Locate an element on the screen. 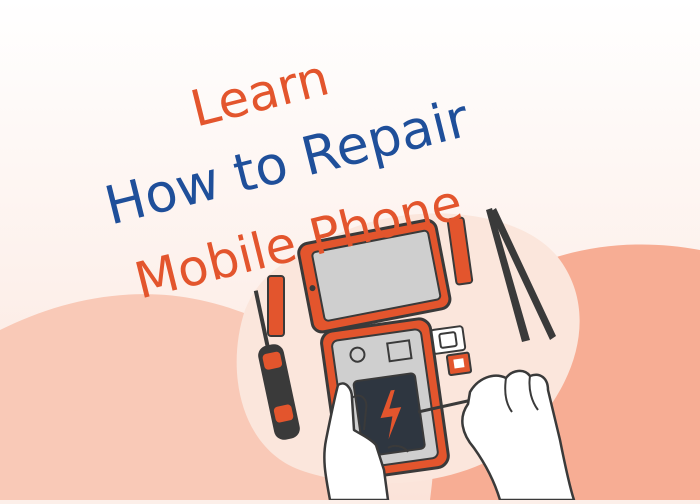  sim-tray-icon is located at coordinates (448, 340).